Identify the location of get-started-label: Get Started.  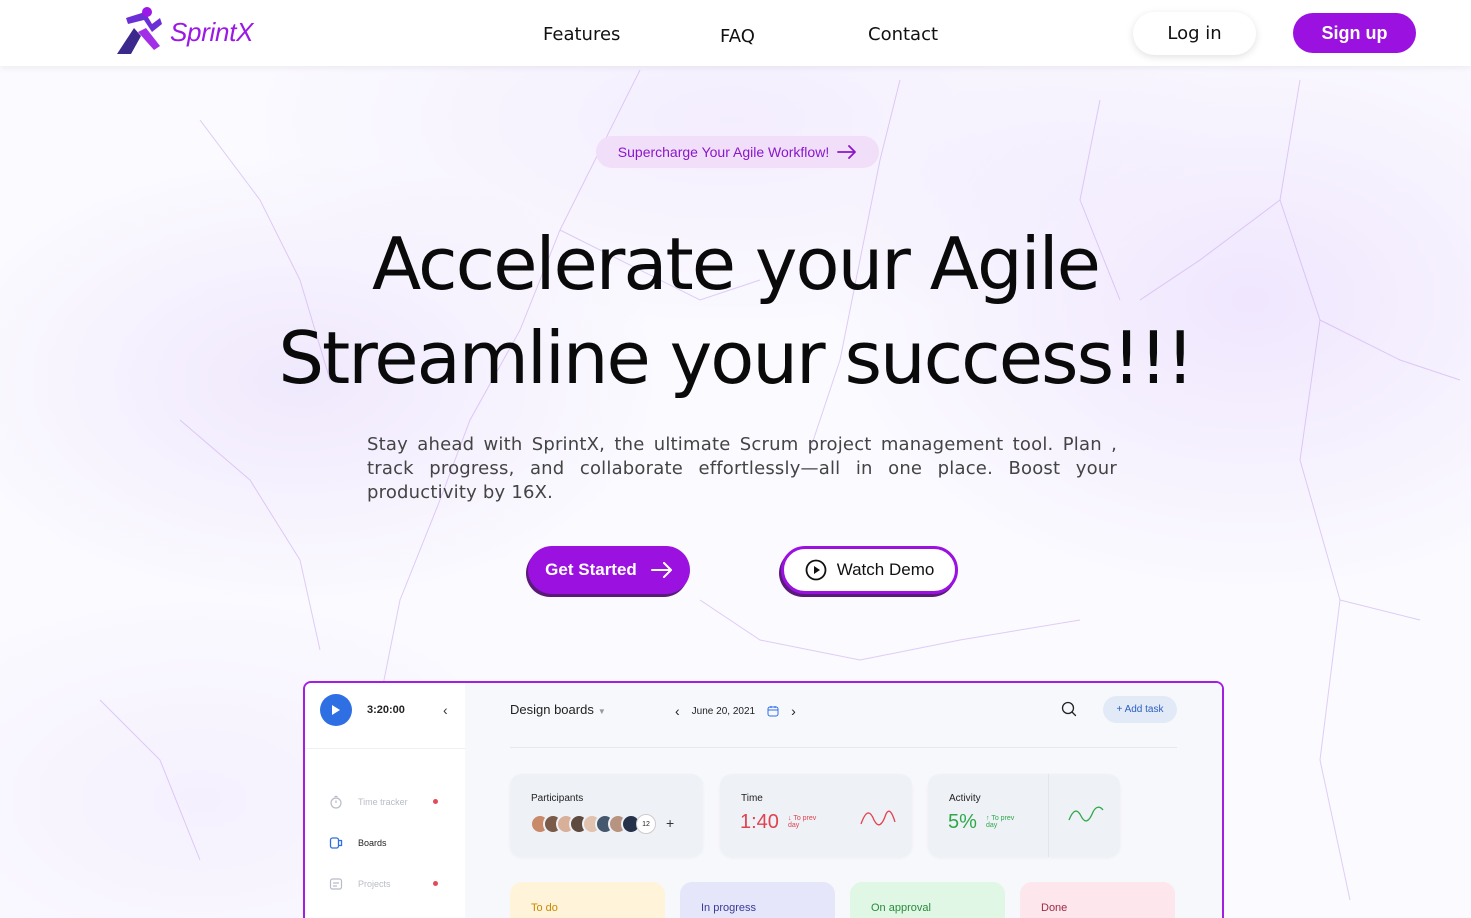
(591, 569).